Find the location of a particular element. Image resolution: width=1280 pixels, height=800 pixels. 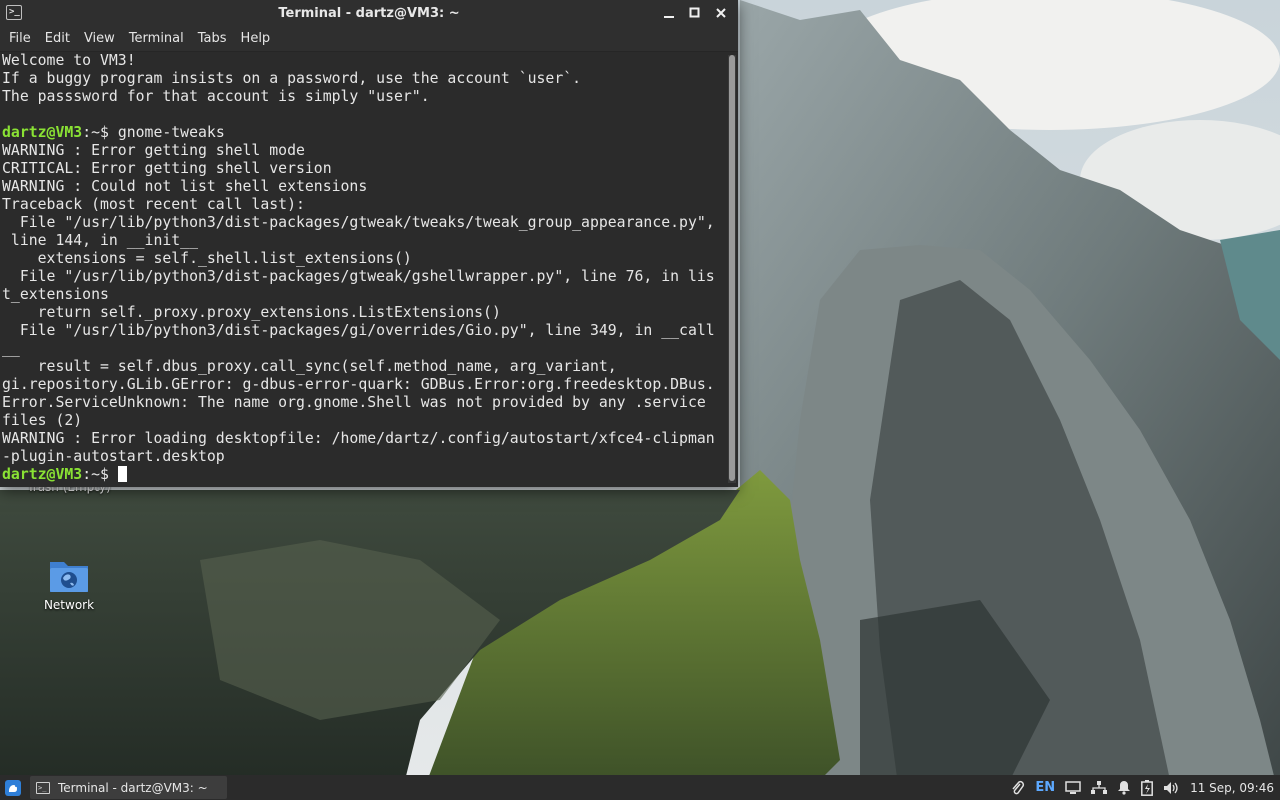

power-manager-button is located at coordinates (1147, 787).